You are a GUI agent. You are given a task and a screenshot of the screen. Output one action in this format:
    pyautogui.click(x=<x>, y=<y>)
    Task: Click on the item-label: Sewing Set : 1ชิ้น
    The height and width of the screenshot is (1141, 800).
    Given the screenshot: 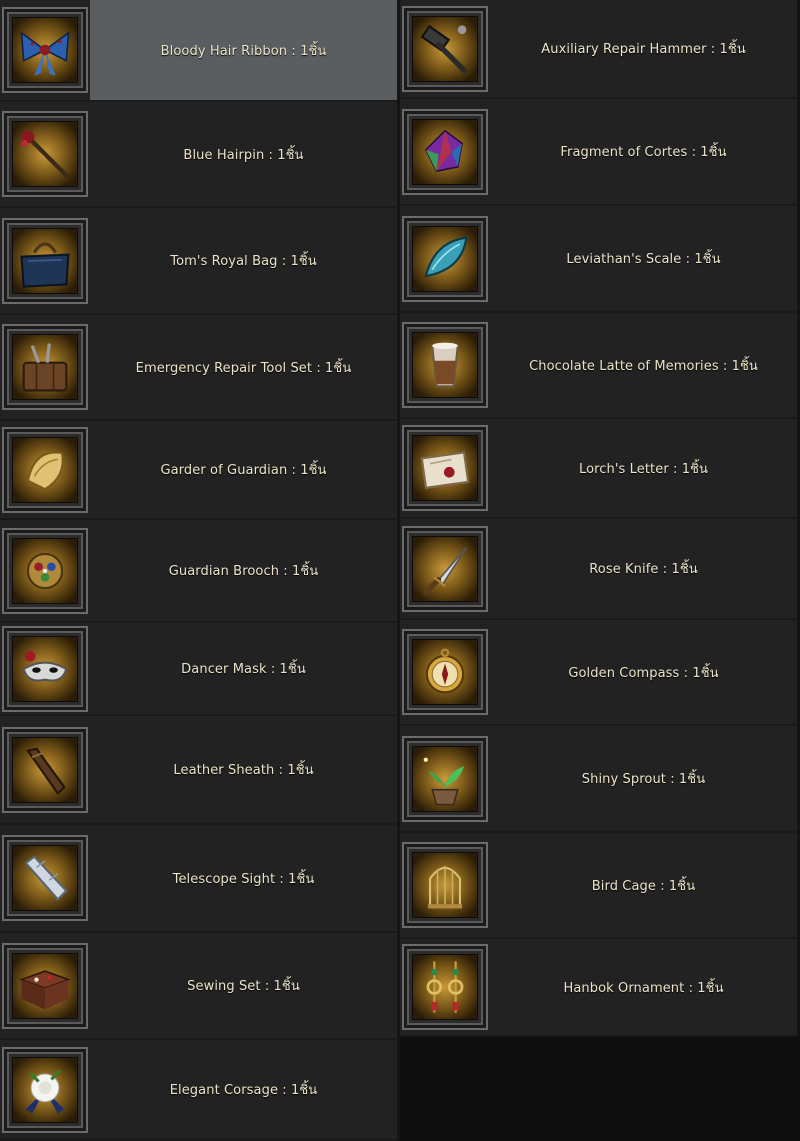 What is the action you would take?
    pyautogui.click(x=243, y=986)
    